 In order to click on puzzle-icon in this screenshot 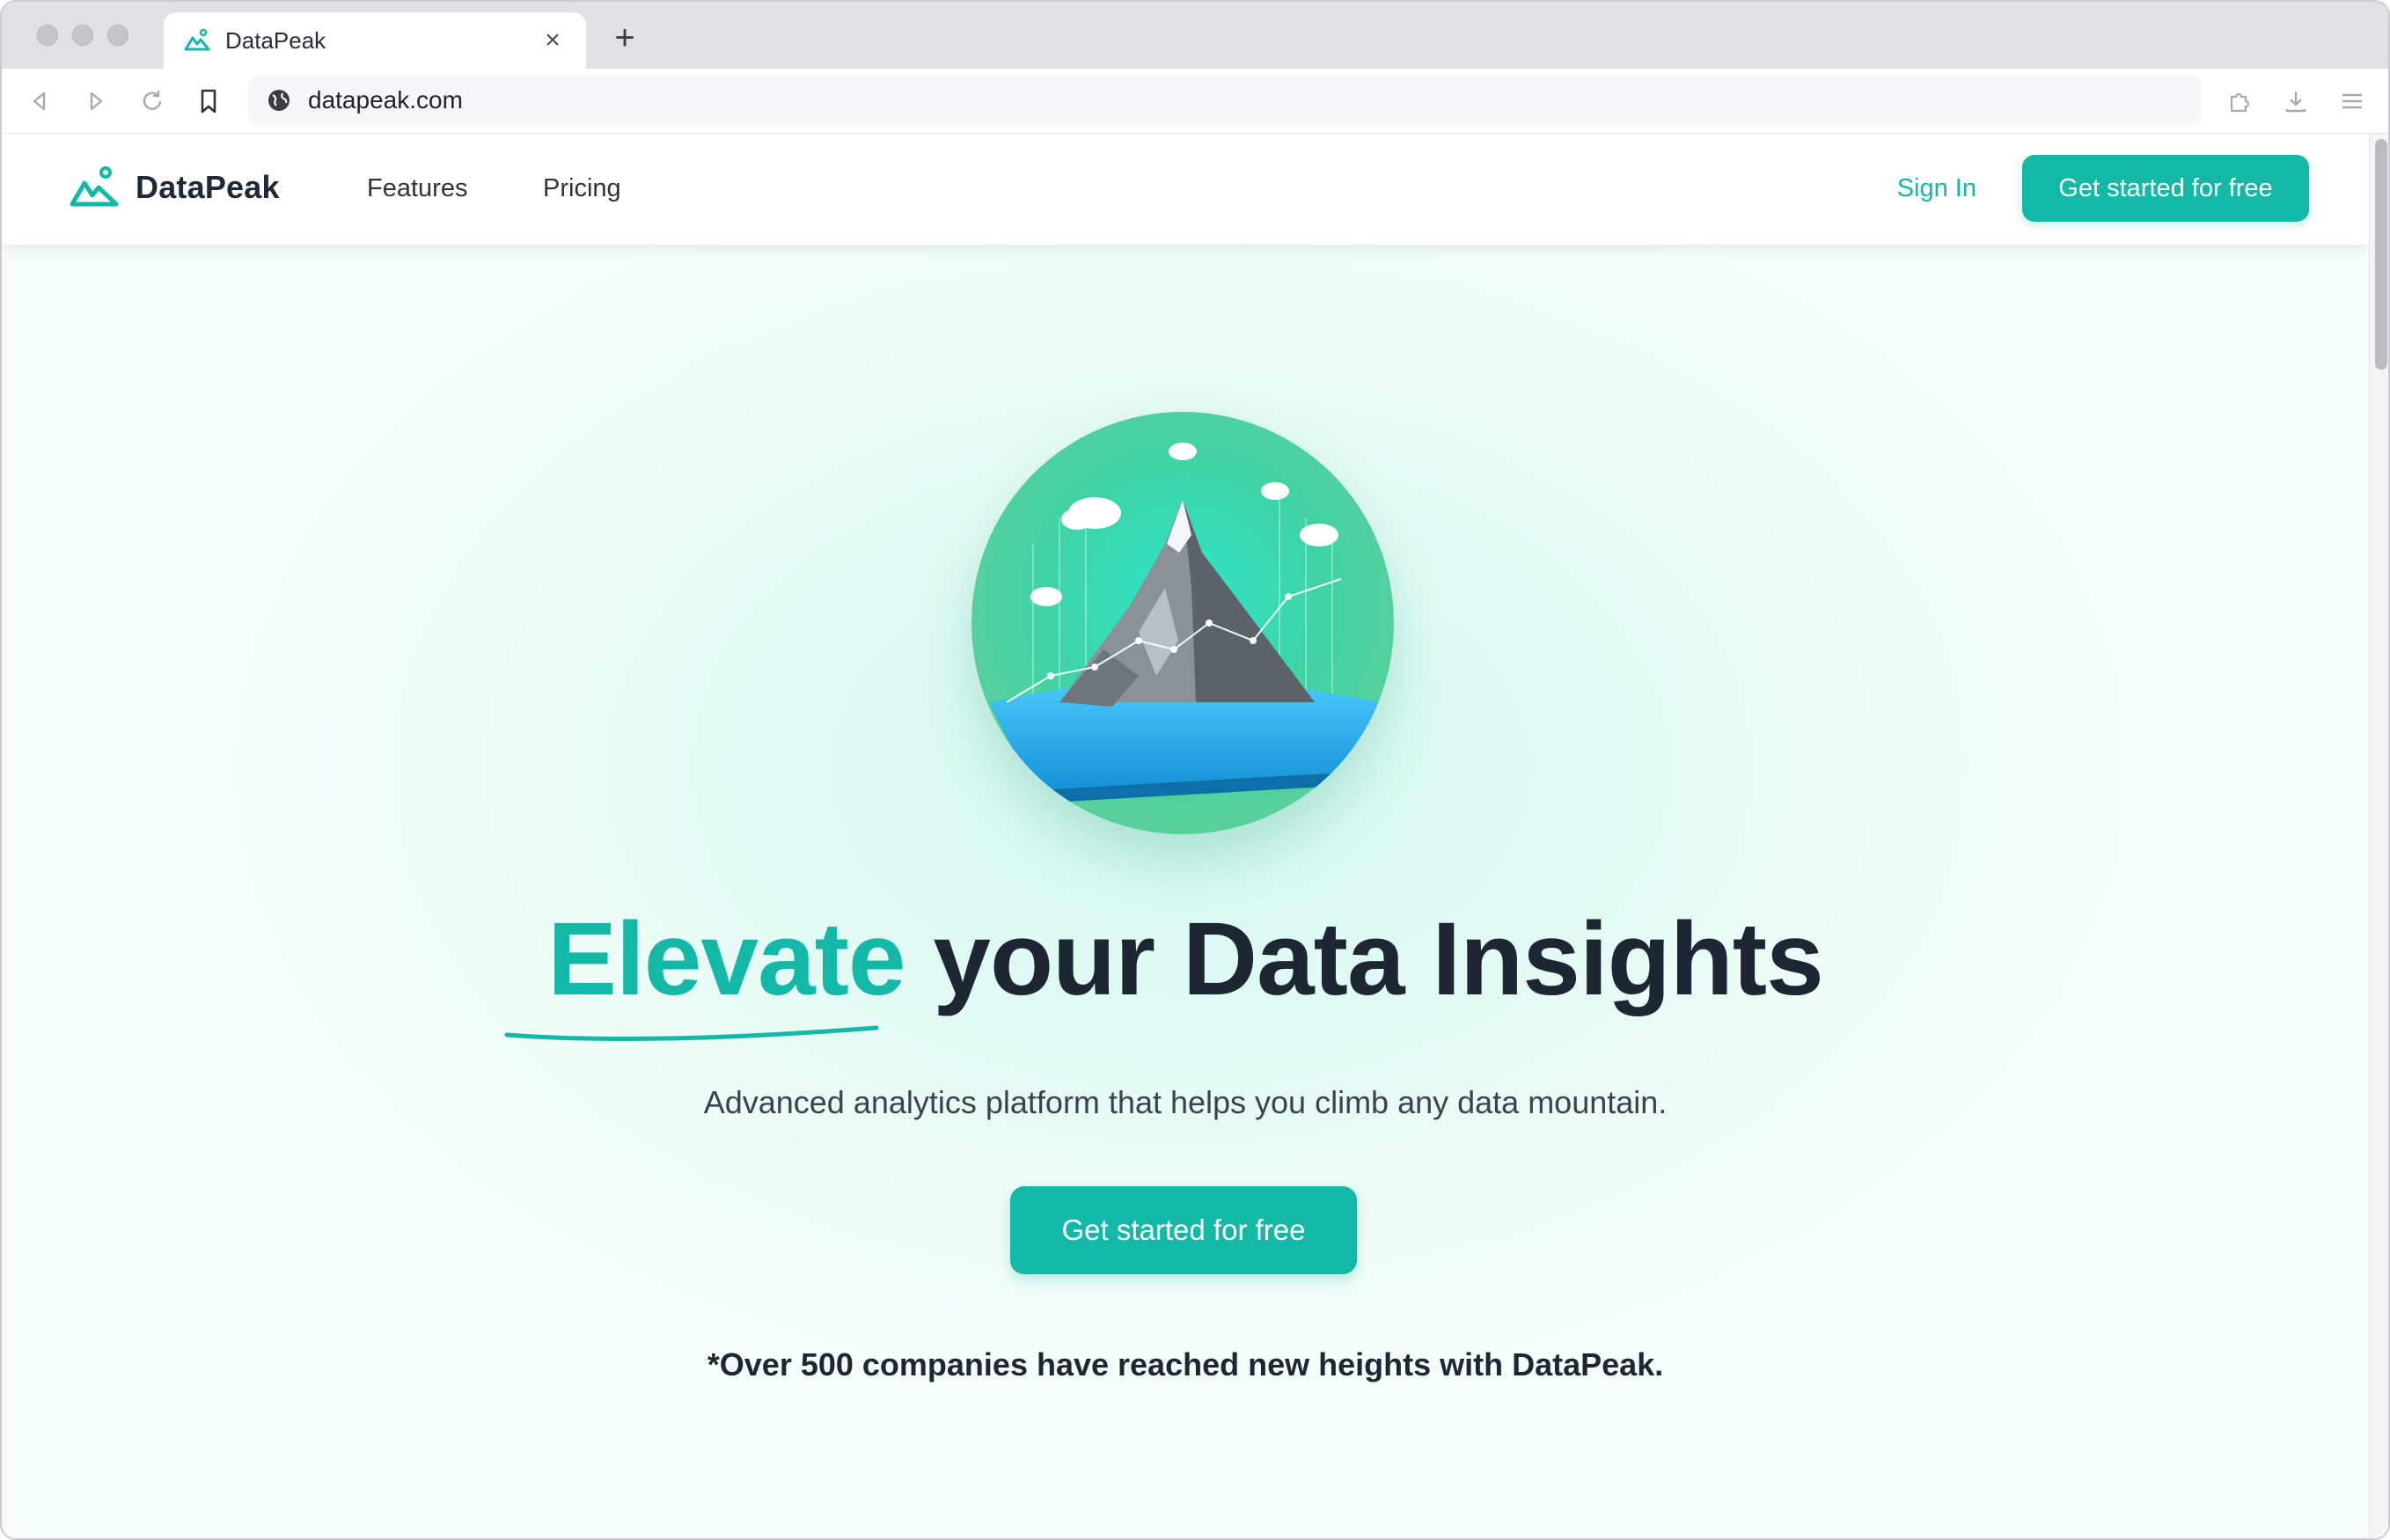, I will do `click(2239, 101)`.